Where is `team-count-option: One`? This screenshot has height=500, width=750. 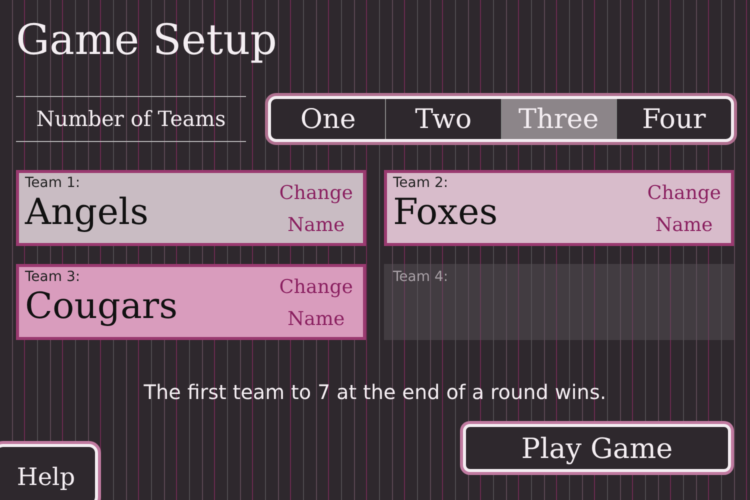
team-count-option: One is located at coordinates (328, 119).